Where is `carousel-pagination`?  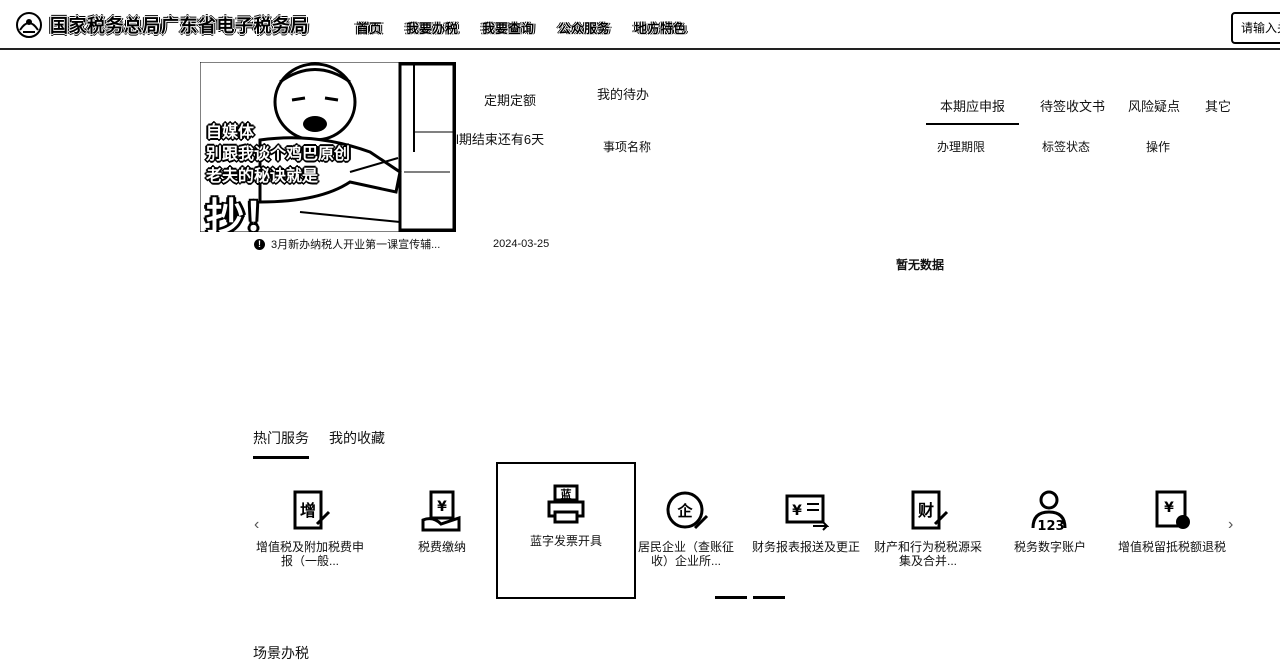 carousel-pagination is located at coordinates (753, 597).